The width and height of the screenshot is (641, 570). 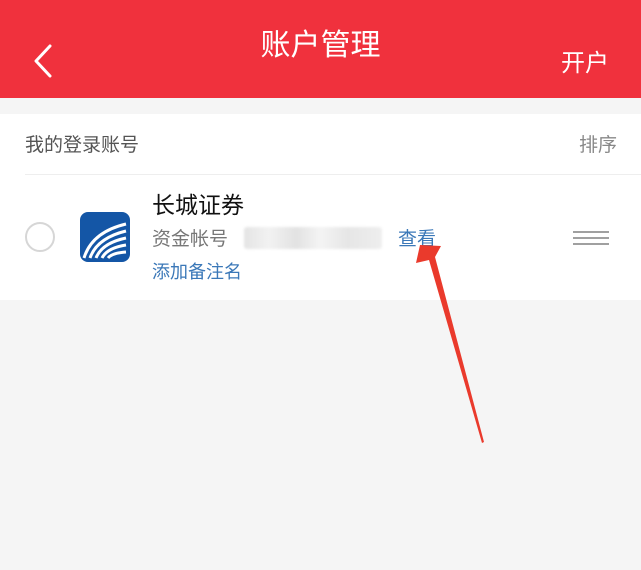 I want to click on section-title: 我的登录账号, so click(x=82, y=145).